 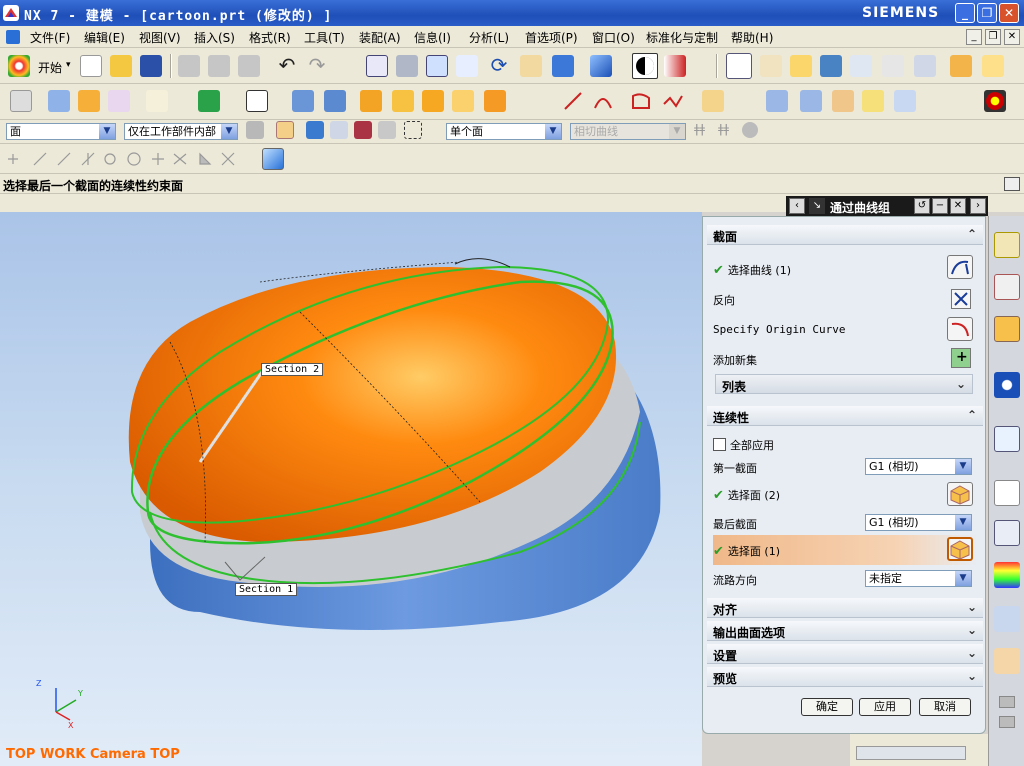 I want to click on menu-standardize: 标准化与定制, so click(x=682, y=37).